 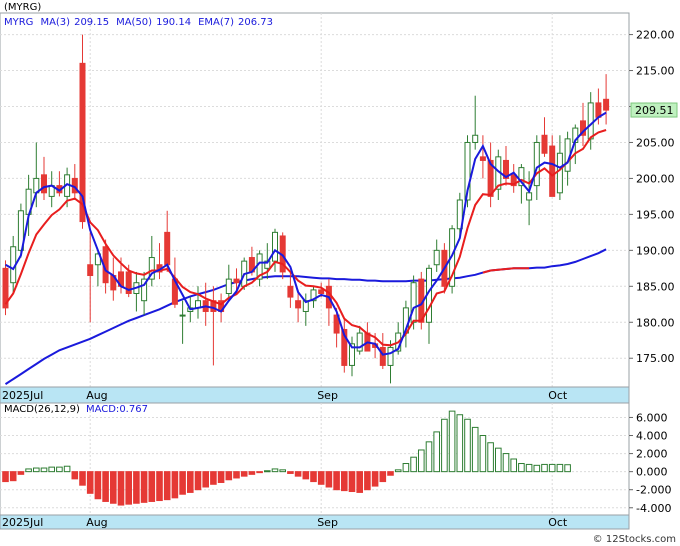 I want to click on chart-title: (MYRG), so click(x=22, y=7).